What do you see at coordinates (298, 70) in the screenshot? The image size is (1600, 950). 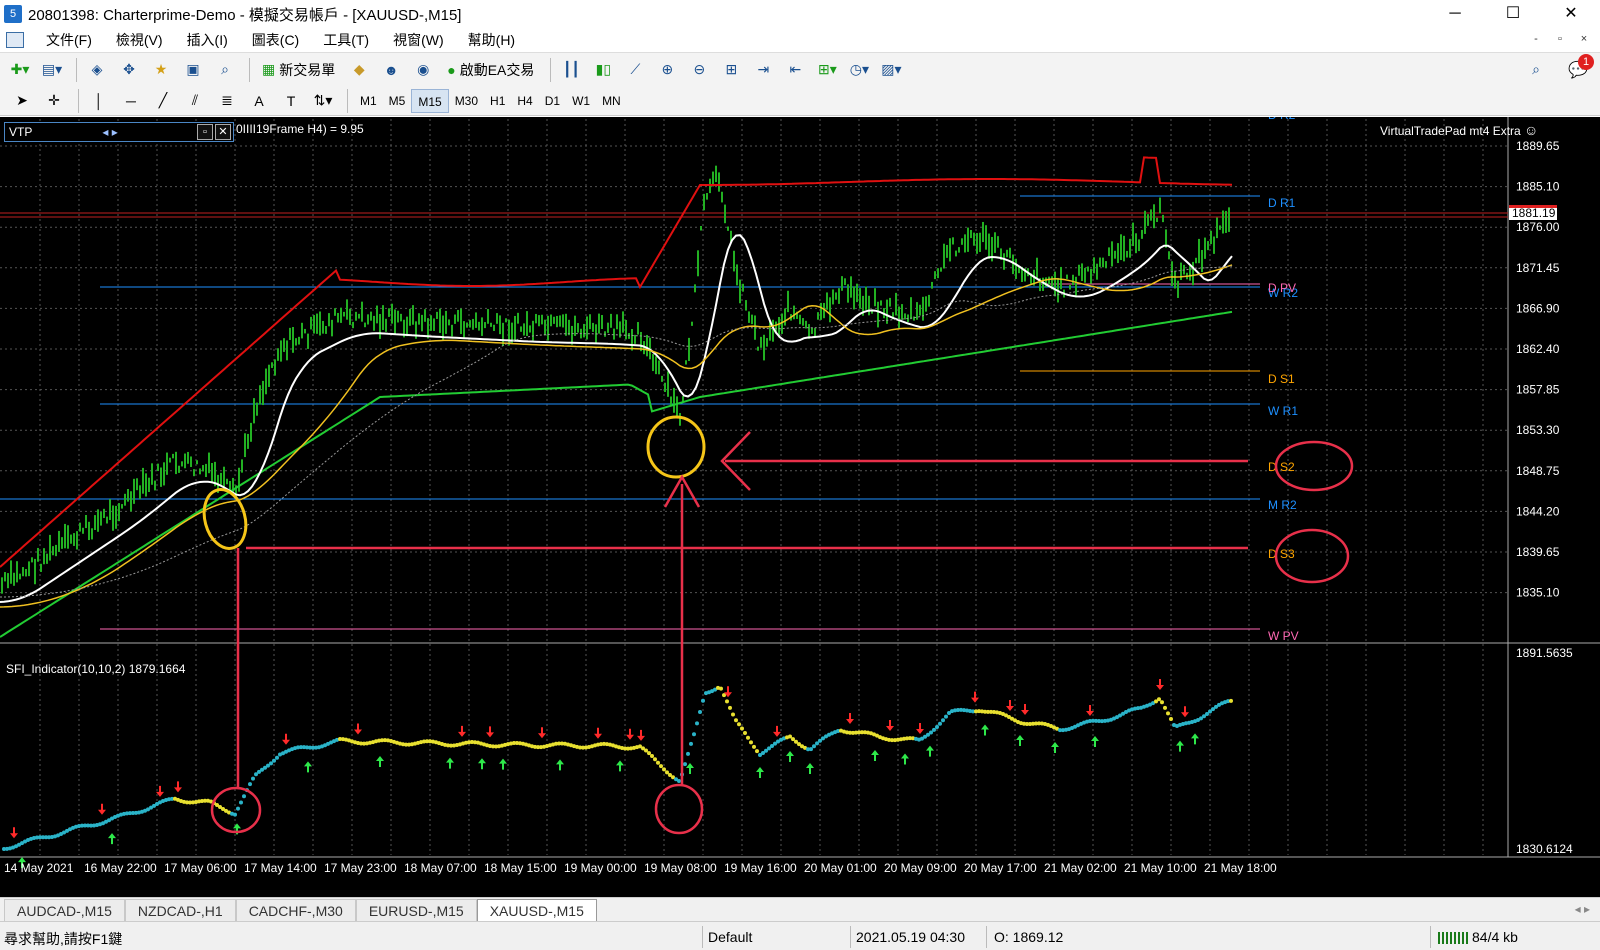 I see `new-order-button: ▦ 新交易單` at bounding box center [298, 70].